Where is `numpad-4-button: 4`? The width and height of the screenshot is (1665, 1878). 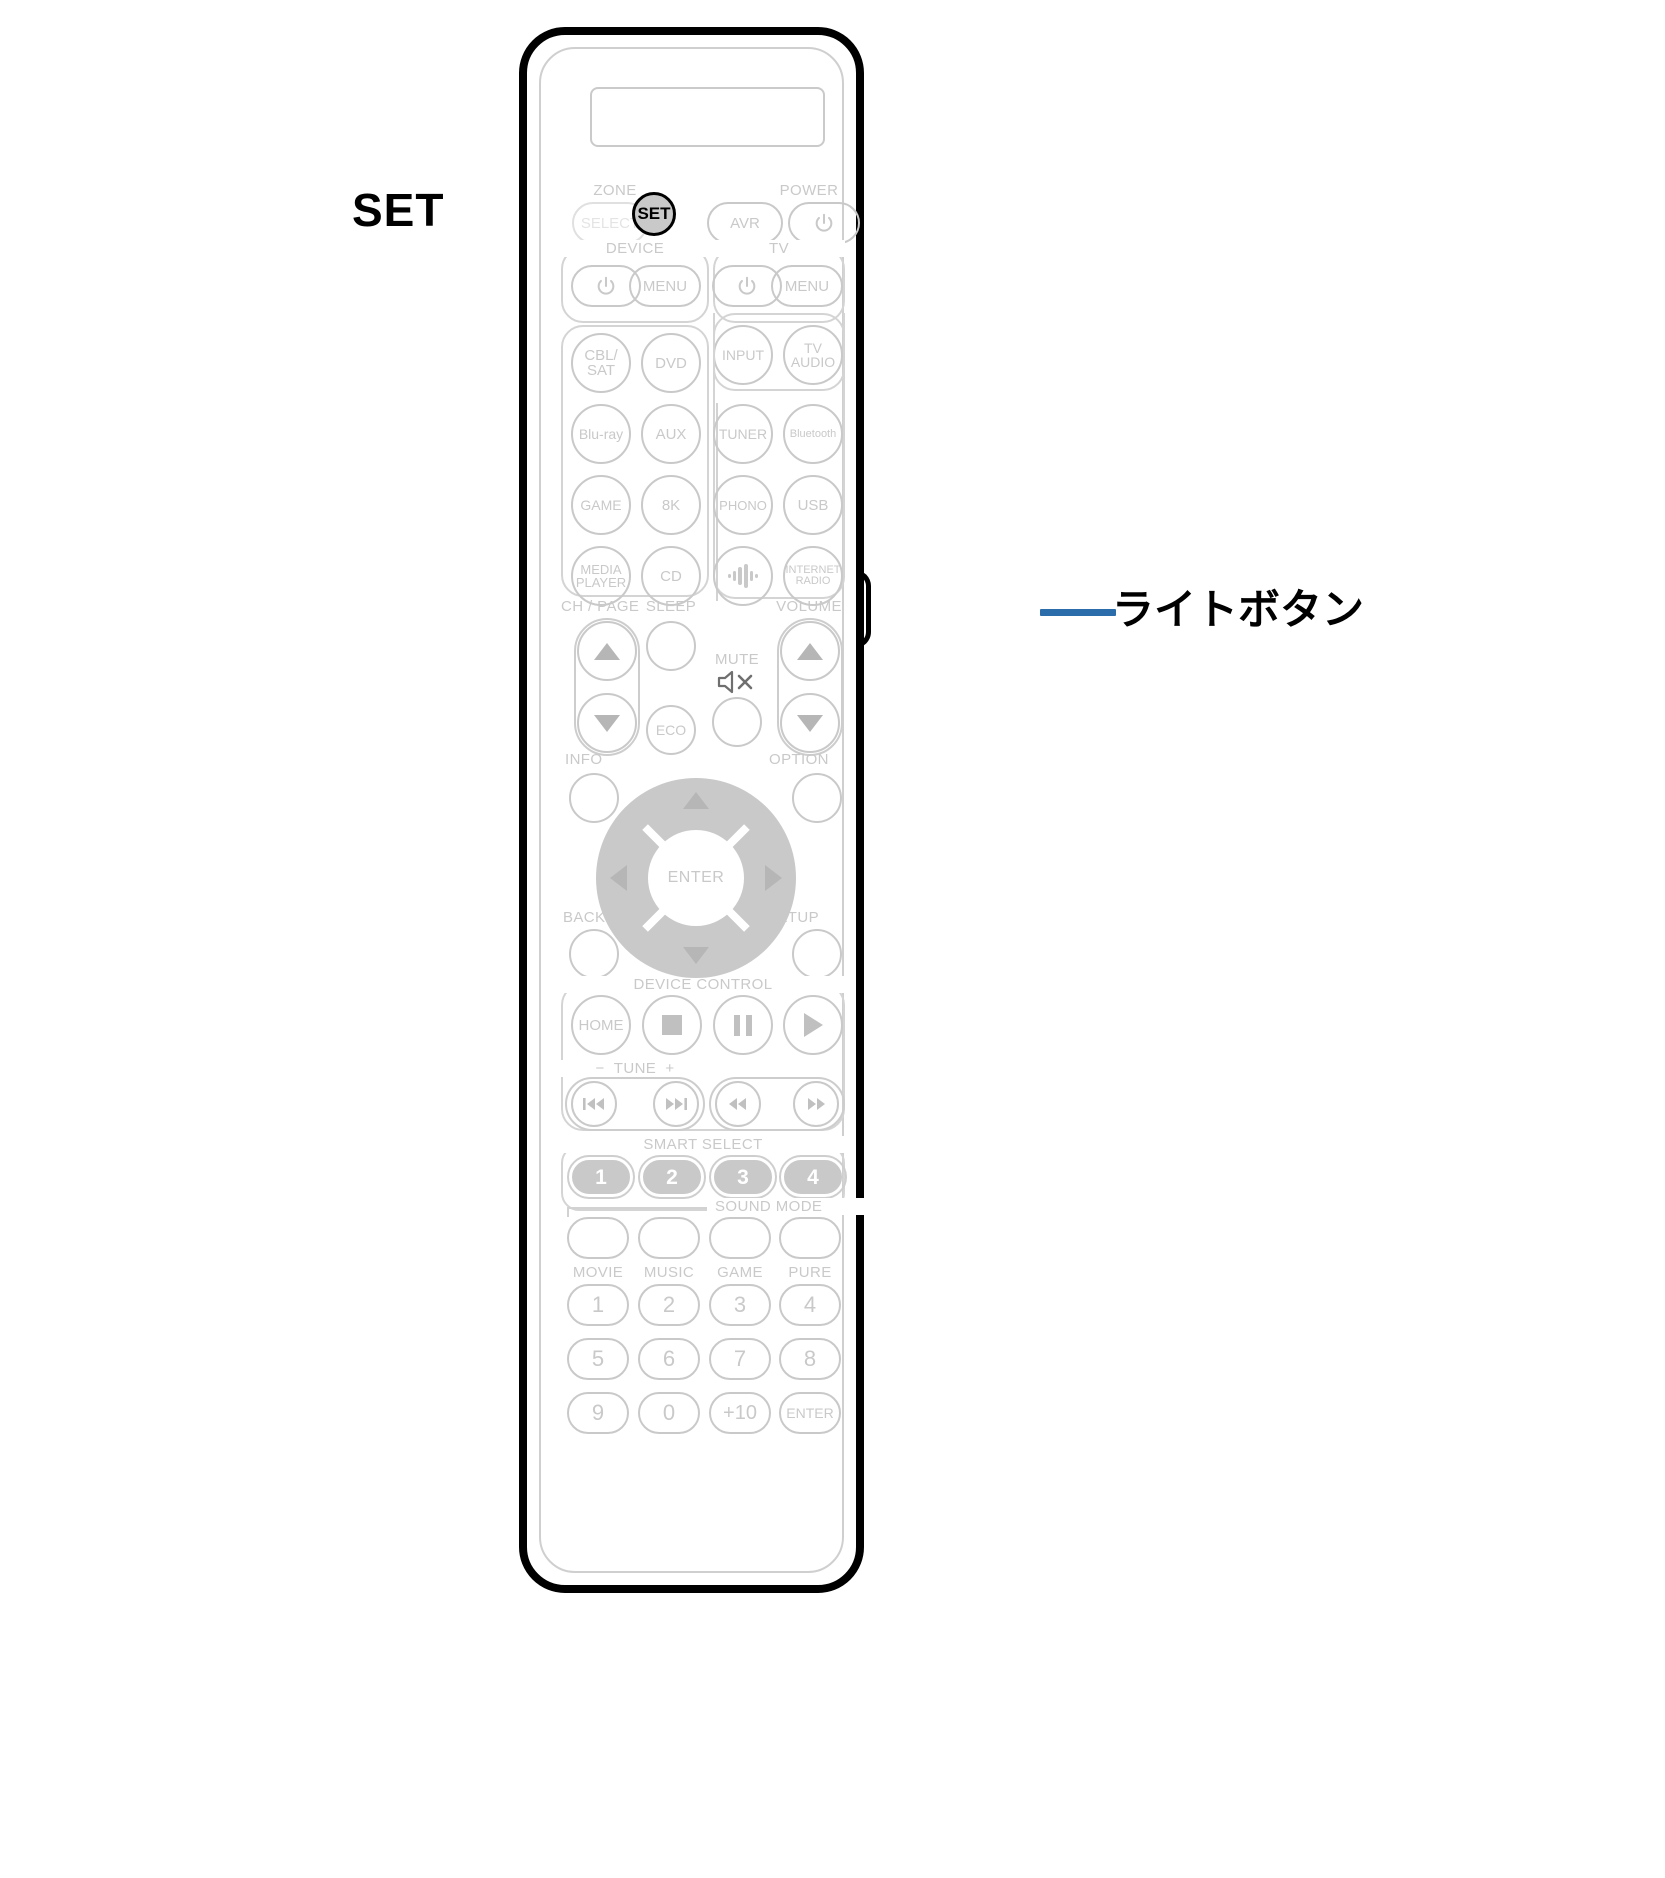 numpad-4-button: 4 is located at coordinates (810, 1305).